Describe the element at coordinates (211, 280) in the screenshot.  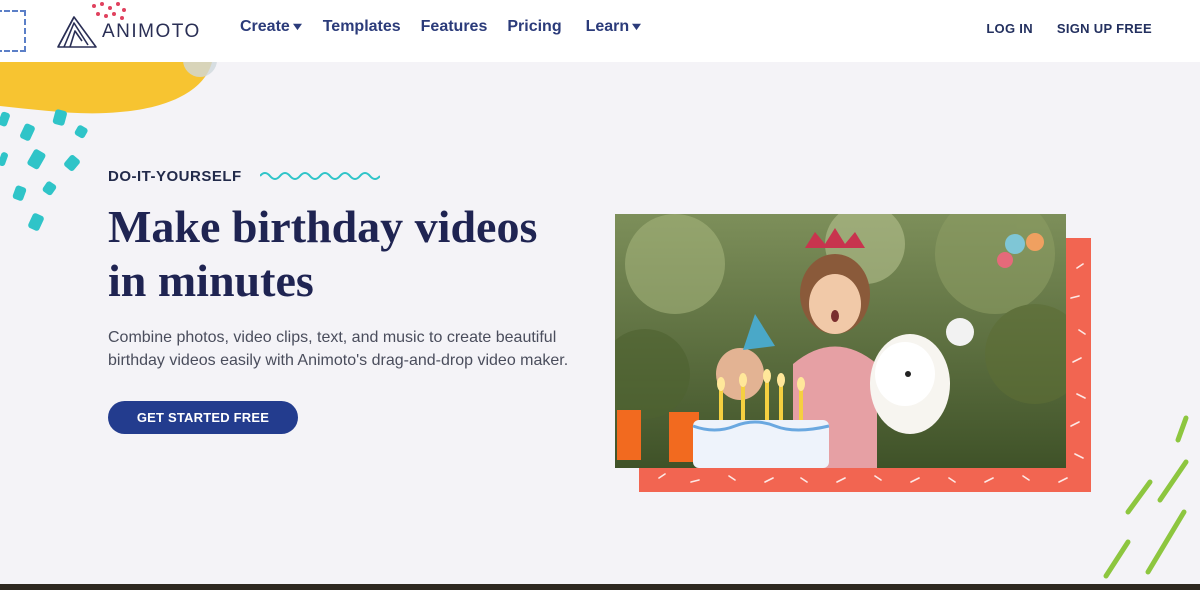
I see `headline-line-2: in minutes` at that location.